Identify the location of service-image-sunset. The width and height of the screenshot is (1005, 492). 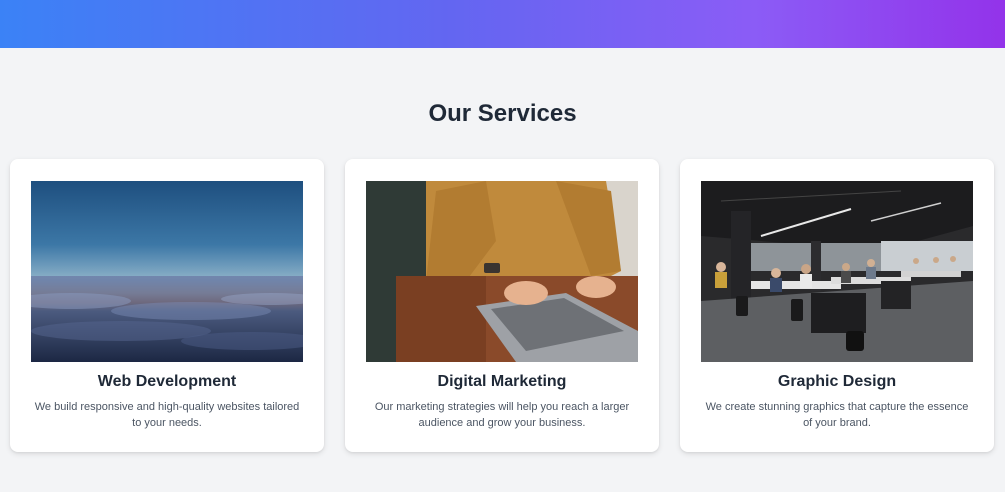
(167, 271).